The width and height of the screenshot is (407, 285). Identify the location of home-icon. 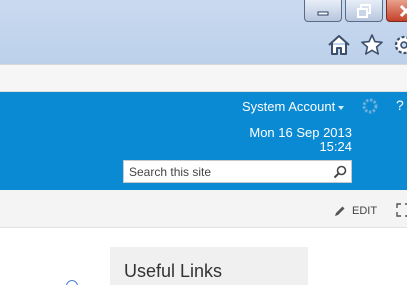
(339, 45).